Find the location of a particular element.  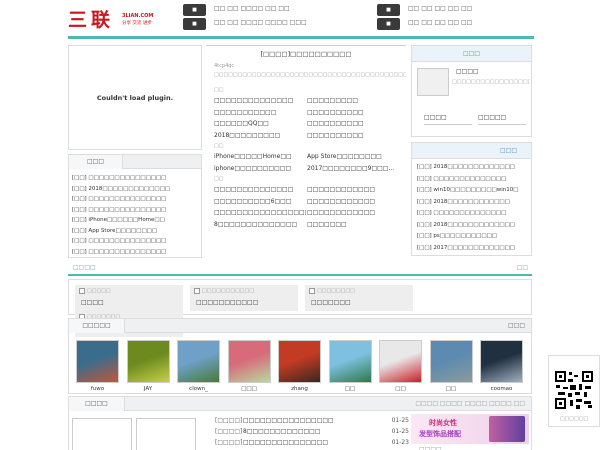

left-list-title: □□□ is located at coordinates (96, 162).